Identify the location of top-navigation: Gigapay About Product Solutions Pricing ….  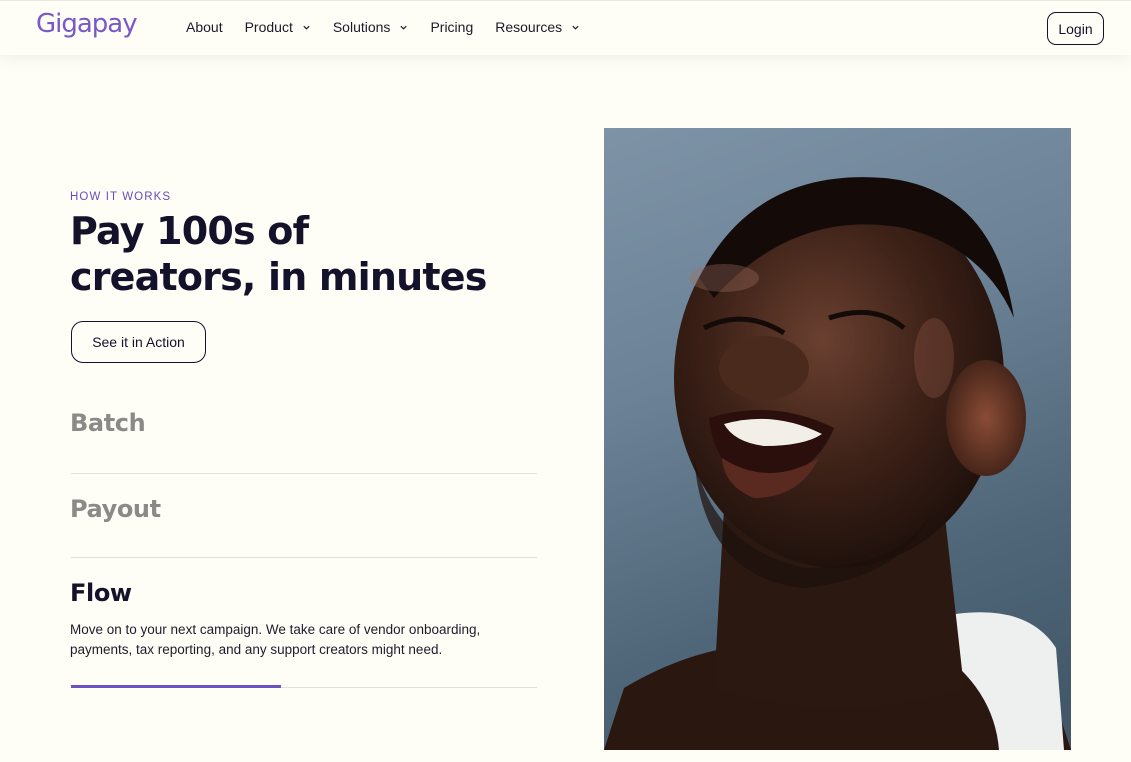
(565, 27).